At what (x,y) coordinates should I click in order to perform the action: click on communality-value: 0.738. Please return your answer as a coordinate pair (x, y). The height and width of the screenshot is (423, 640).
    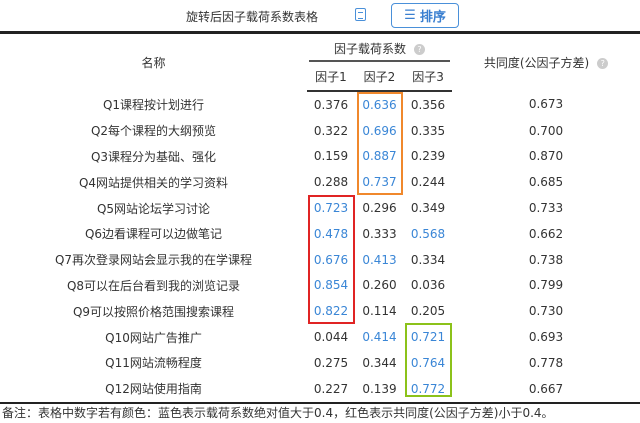
    Looking at the image, I should click on (546, 259).